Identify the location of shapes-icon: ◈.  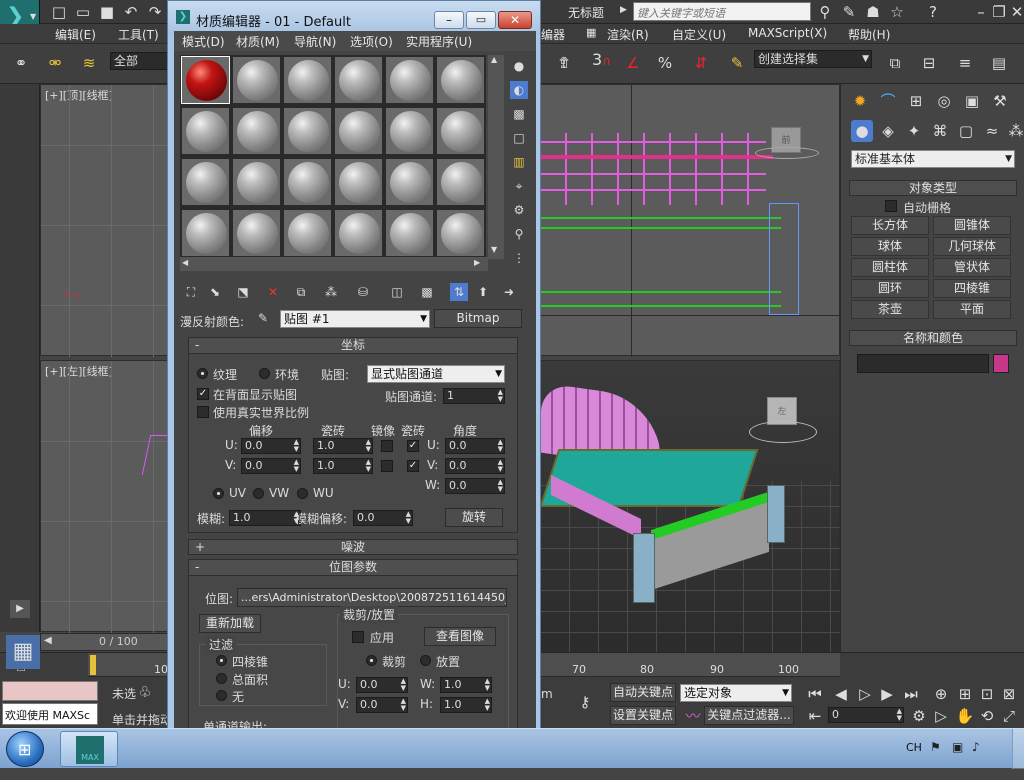
(888, 131).